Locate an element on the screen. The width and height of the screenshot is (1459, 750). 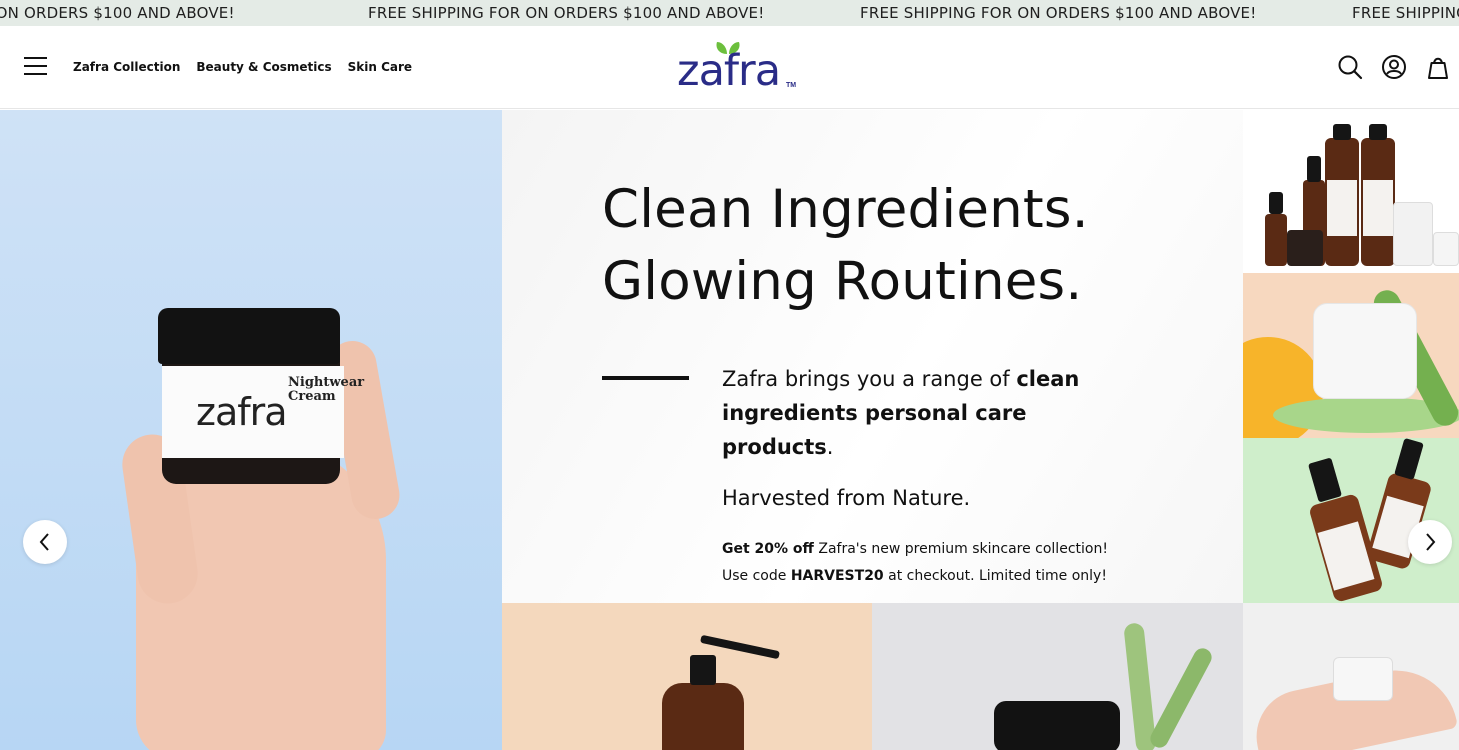
logo-text: zafra is located at coordinates (729, 71).